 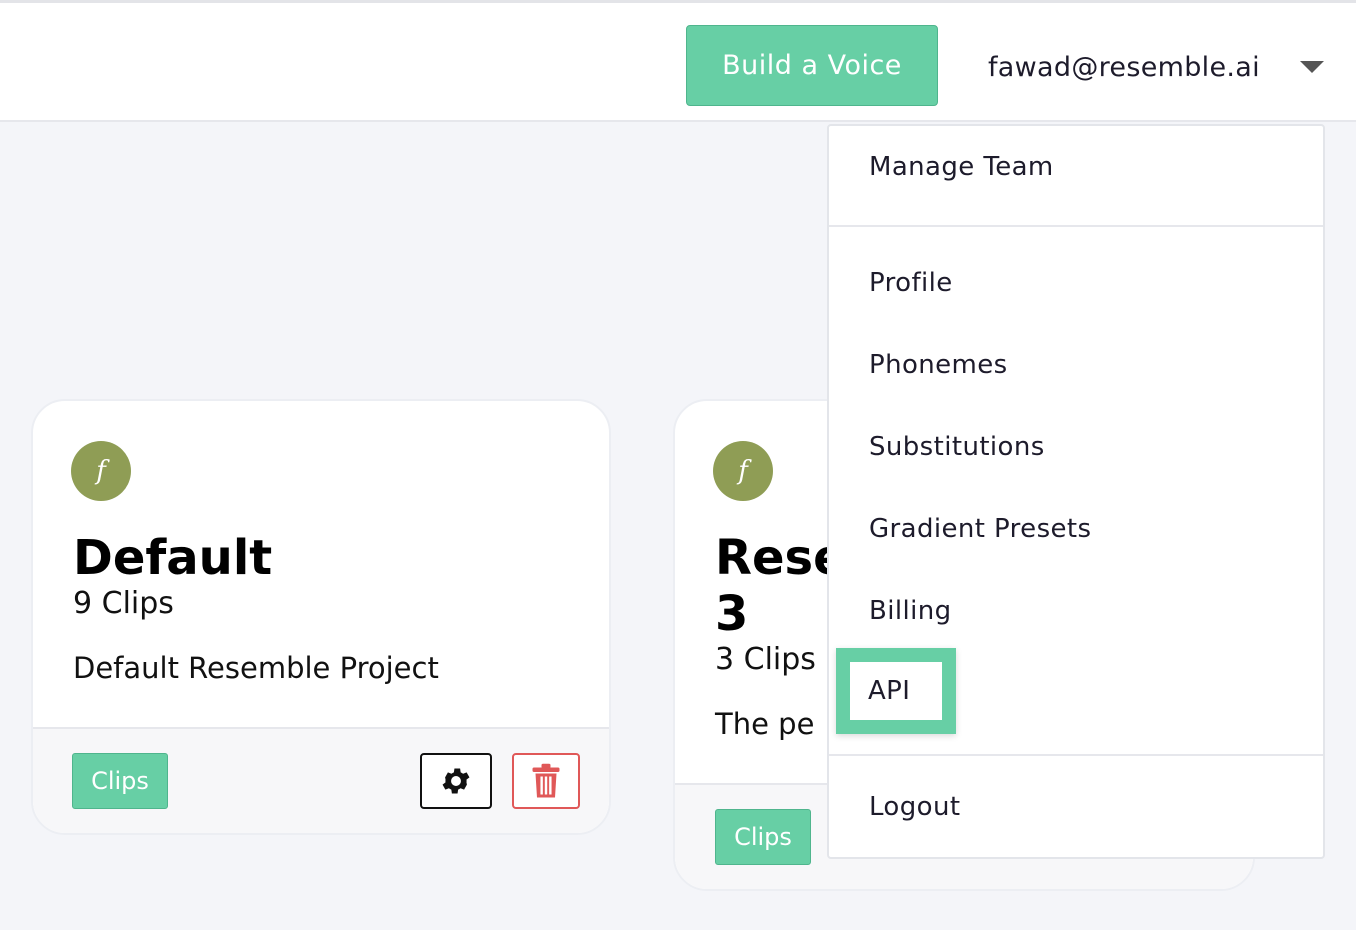 What do you see at coordinates (732, 614) in the screenshot?
I see `project-title-line2: 3` at bounding box center [732, 614].